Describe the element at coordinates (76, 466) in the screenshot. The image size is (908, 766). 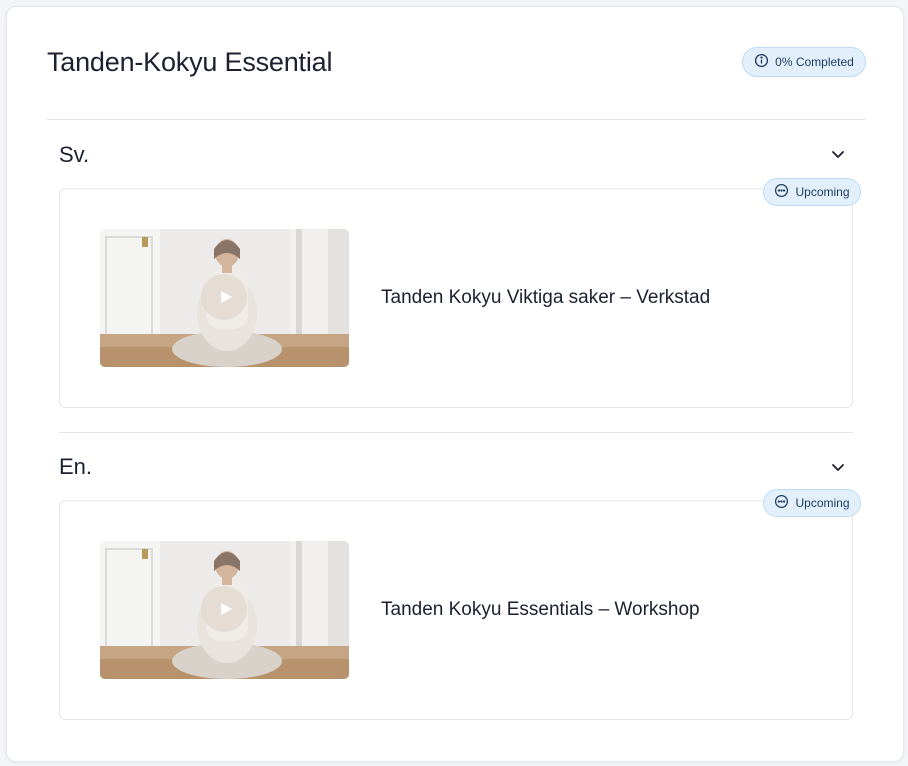
I see `section-title-en: En.` at that location.